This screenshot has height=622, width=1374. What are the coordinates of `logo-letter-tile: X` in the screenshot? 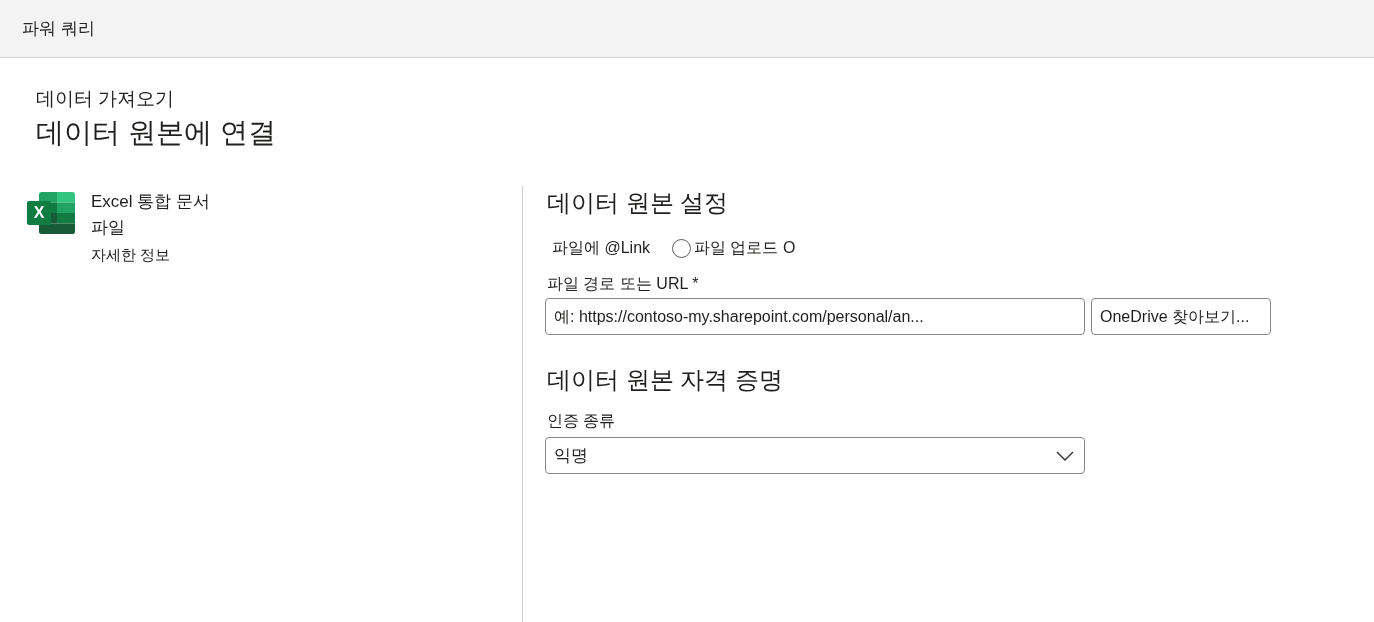 It's located at (39, 213).